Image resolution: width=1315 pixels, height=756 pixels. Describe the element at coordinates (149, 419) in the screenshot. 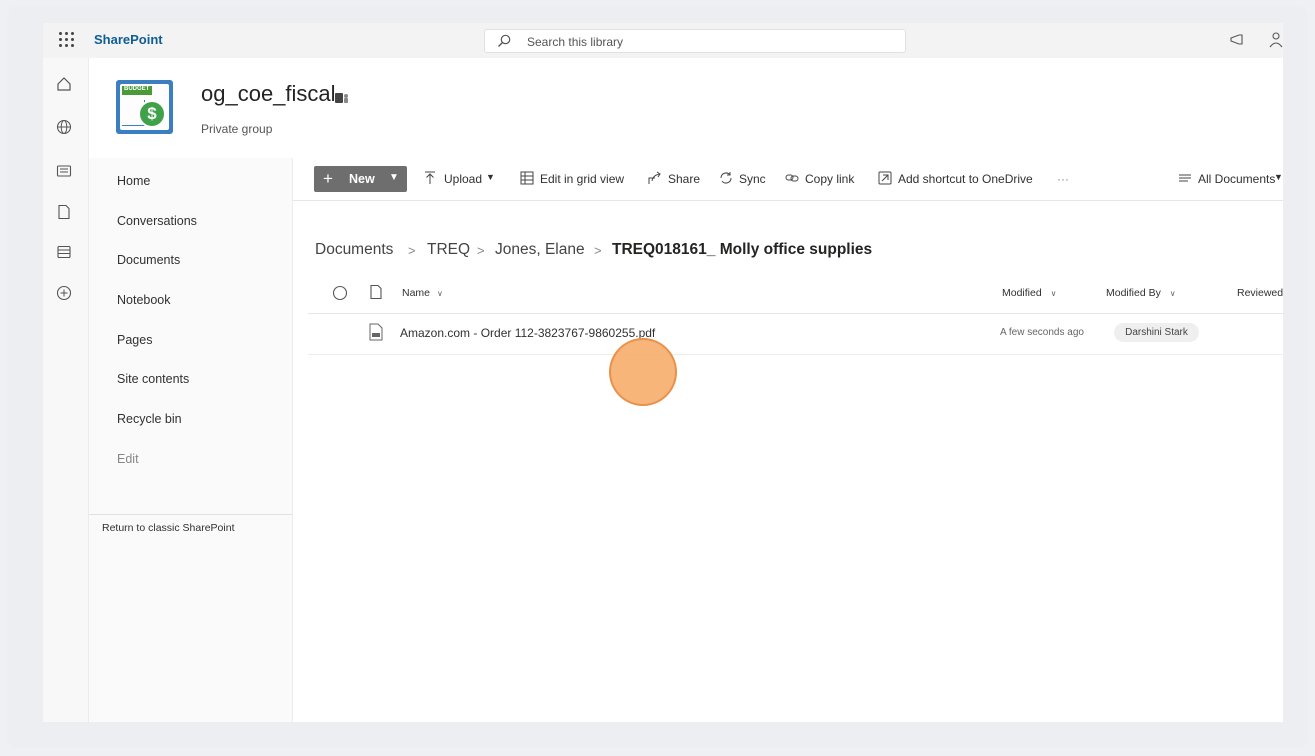

I see `nav-item-recycle-bin: Recycle bin` at that location.